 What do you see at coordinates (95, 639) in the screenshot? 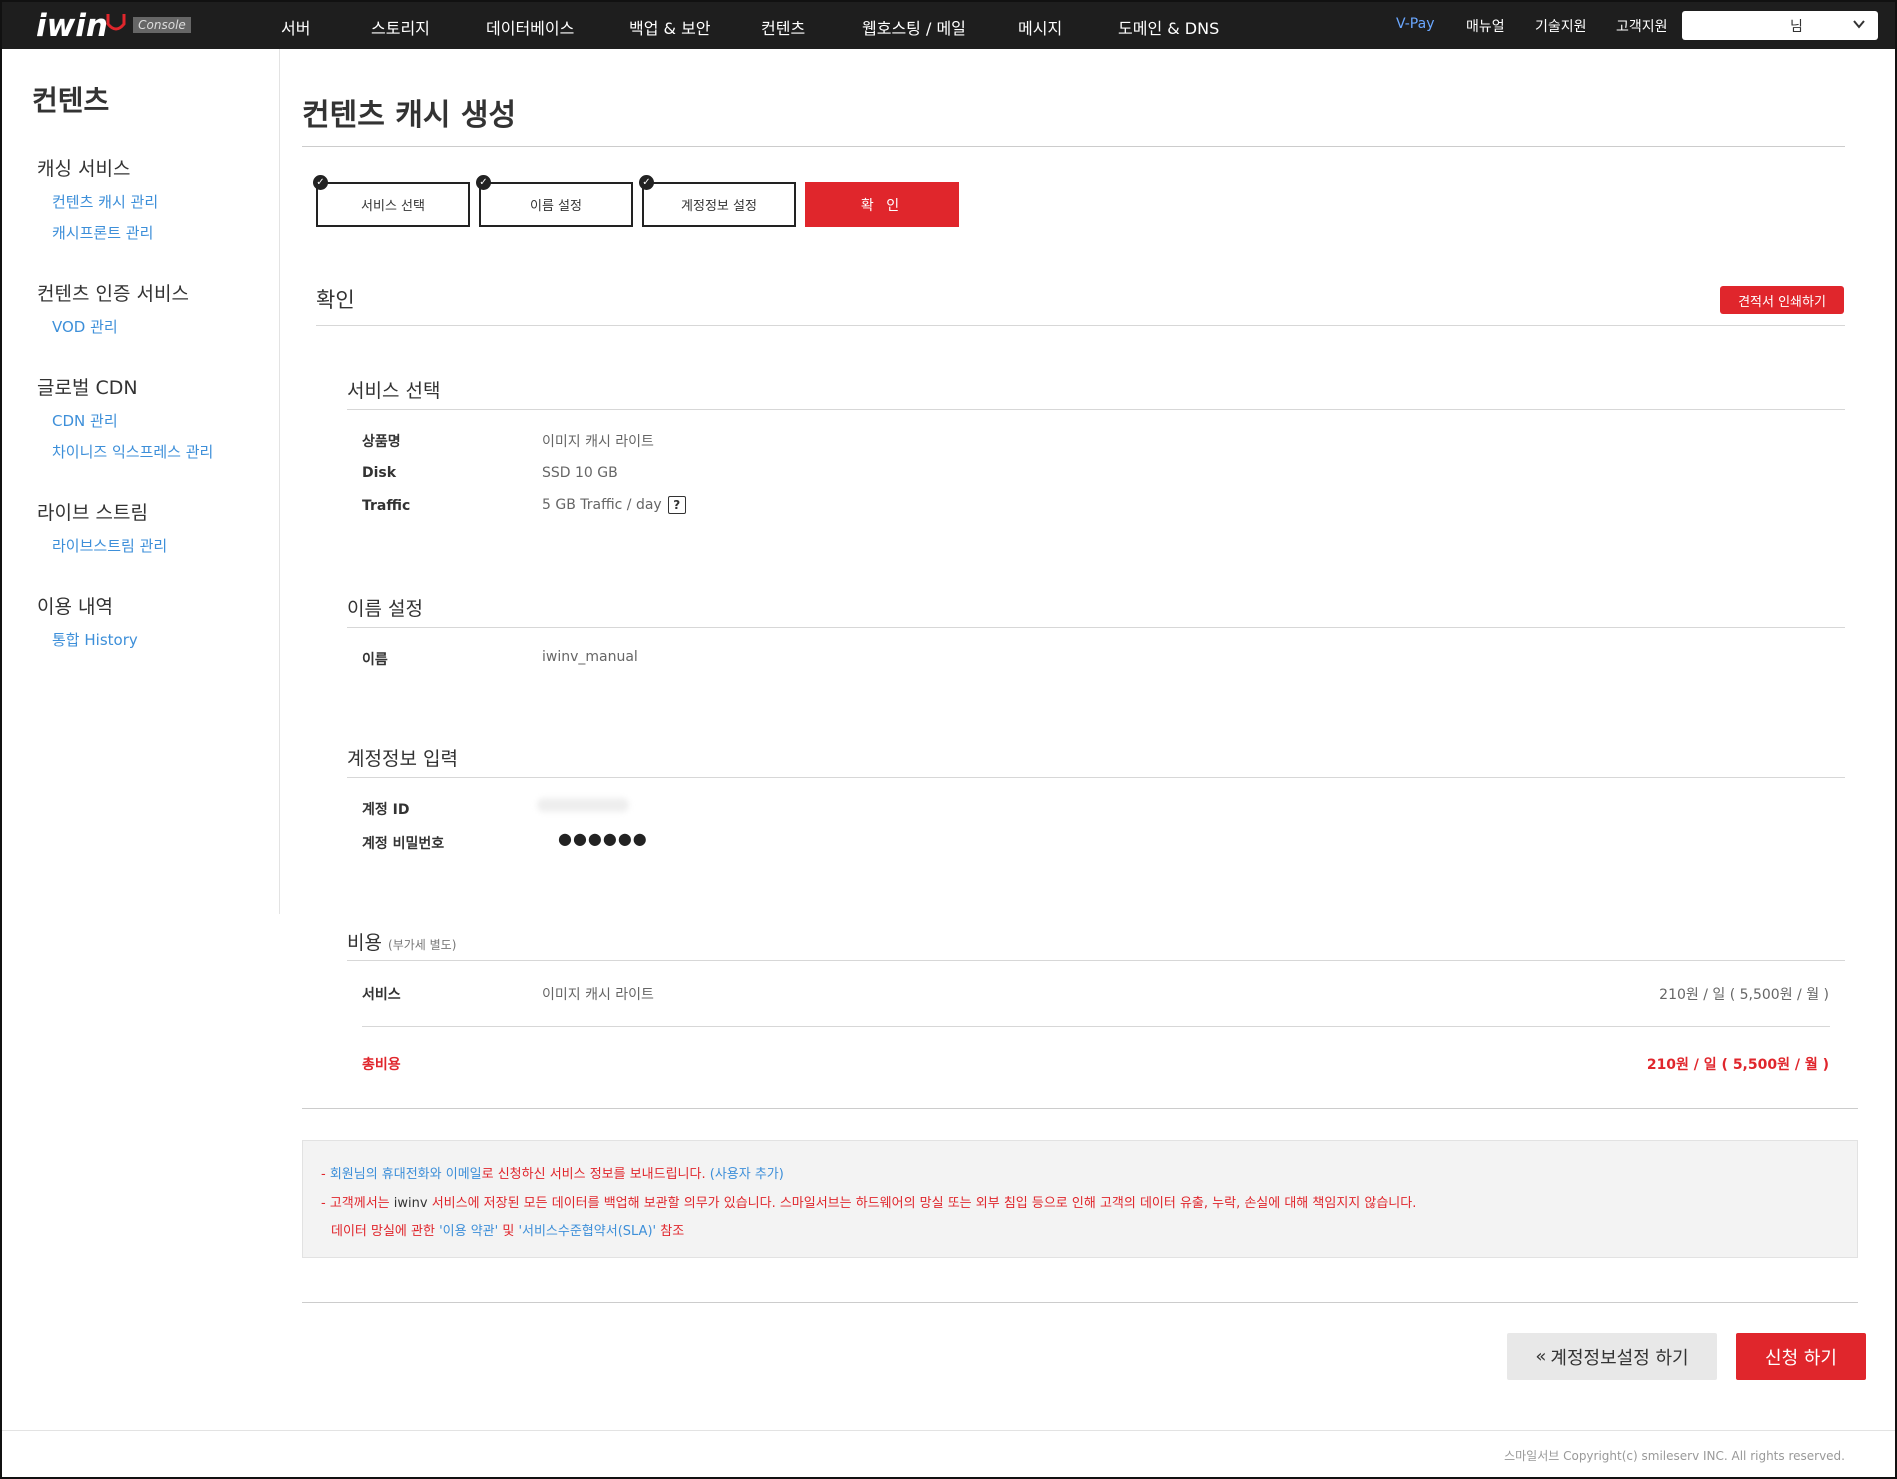
I see `sidebar-link-history: 통합 History` at bounding box center [95, 639].